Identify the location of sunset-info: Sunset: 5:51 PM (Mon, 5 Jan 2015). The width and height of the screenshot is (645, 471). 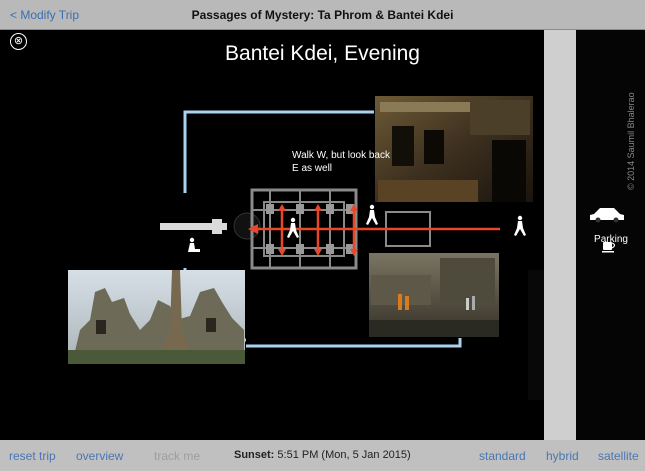
(322, 455).